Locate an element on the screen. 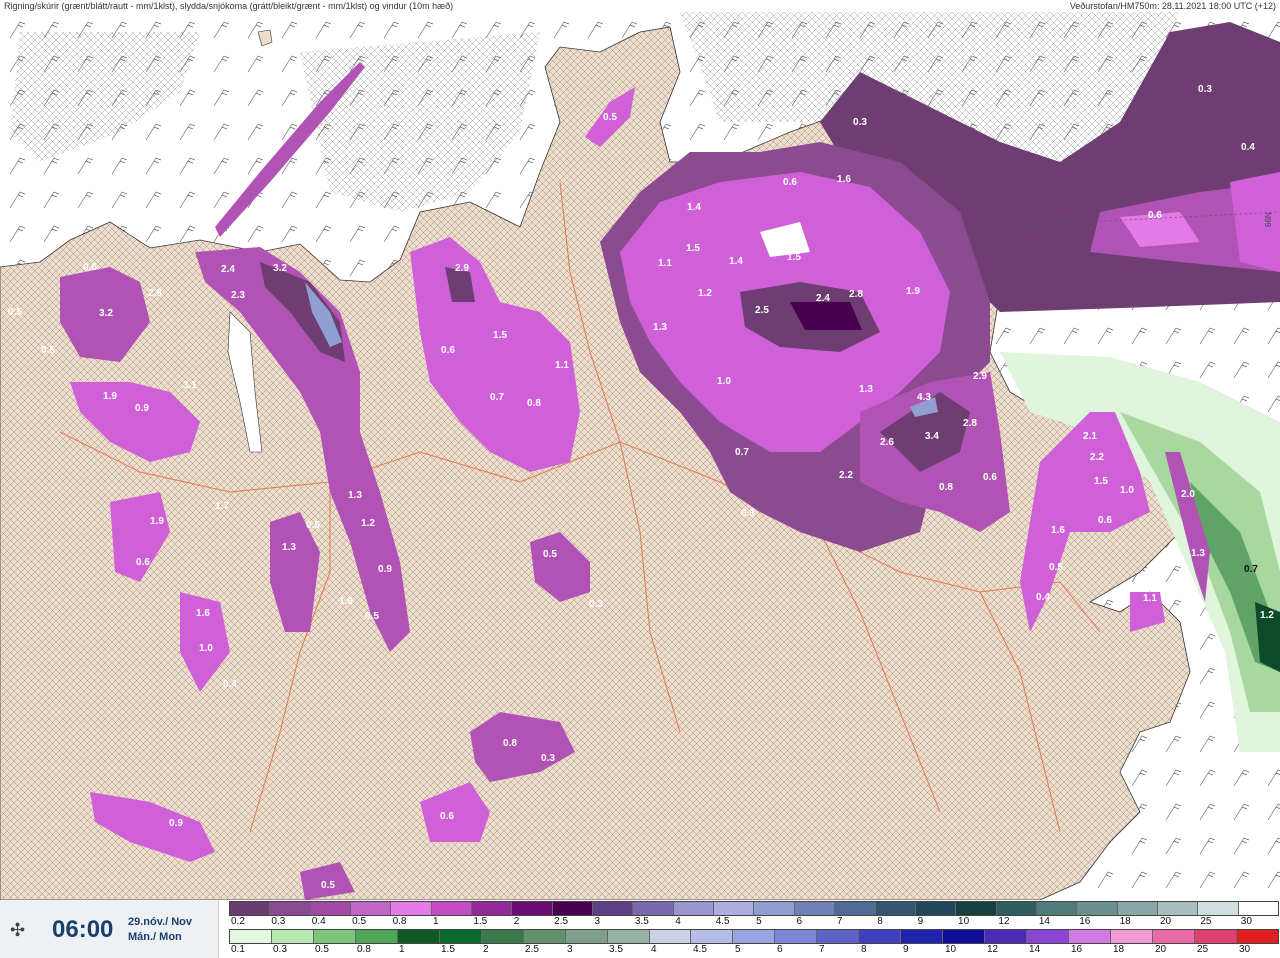 The width and height of the screenshot is (1280, 958). rain-tick: 5 is located at coordinates (738, 949).